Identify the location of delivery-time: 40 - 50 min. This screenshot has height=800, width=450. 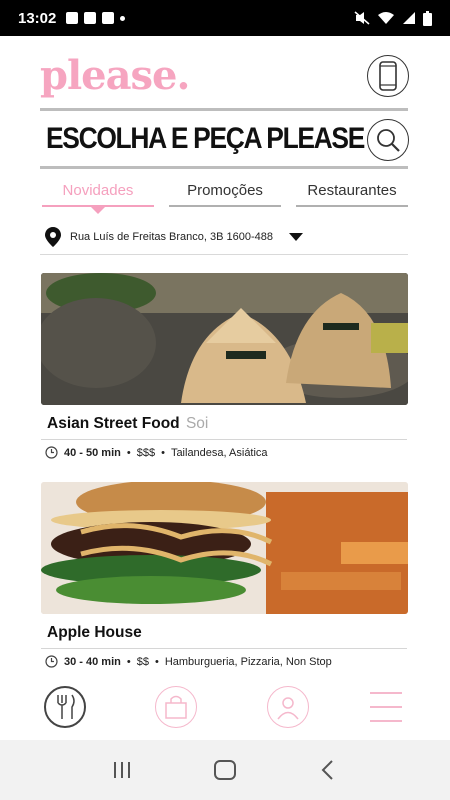
(92, 452).